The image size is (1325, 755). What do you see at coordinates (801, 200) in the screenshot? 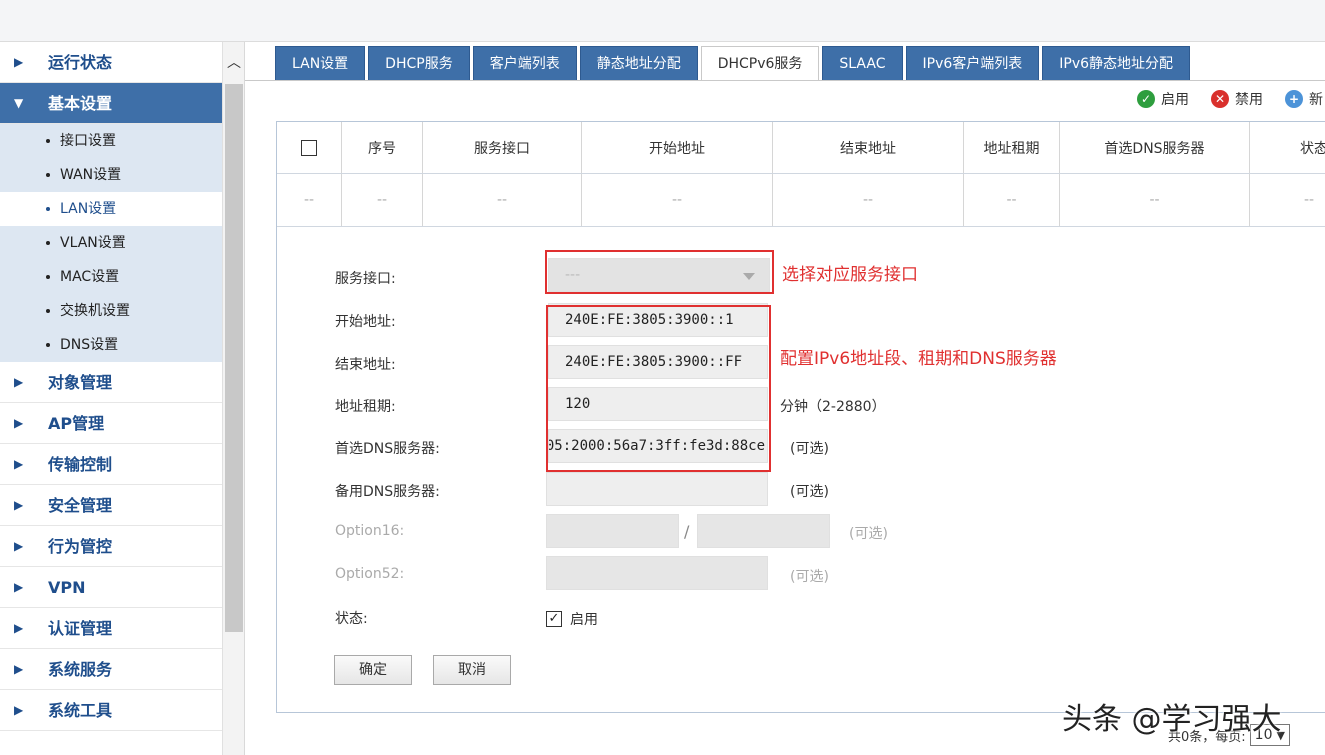
I see `table-row: -- -- -- -- -- -- -- --` at bounding box center [801, 200].